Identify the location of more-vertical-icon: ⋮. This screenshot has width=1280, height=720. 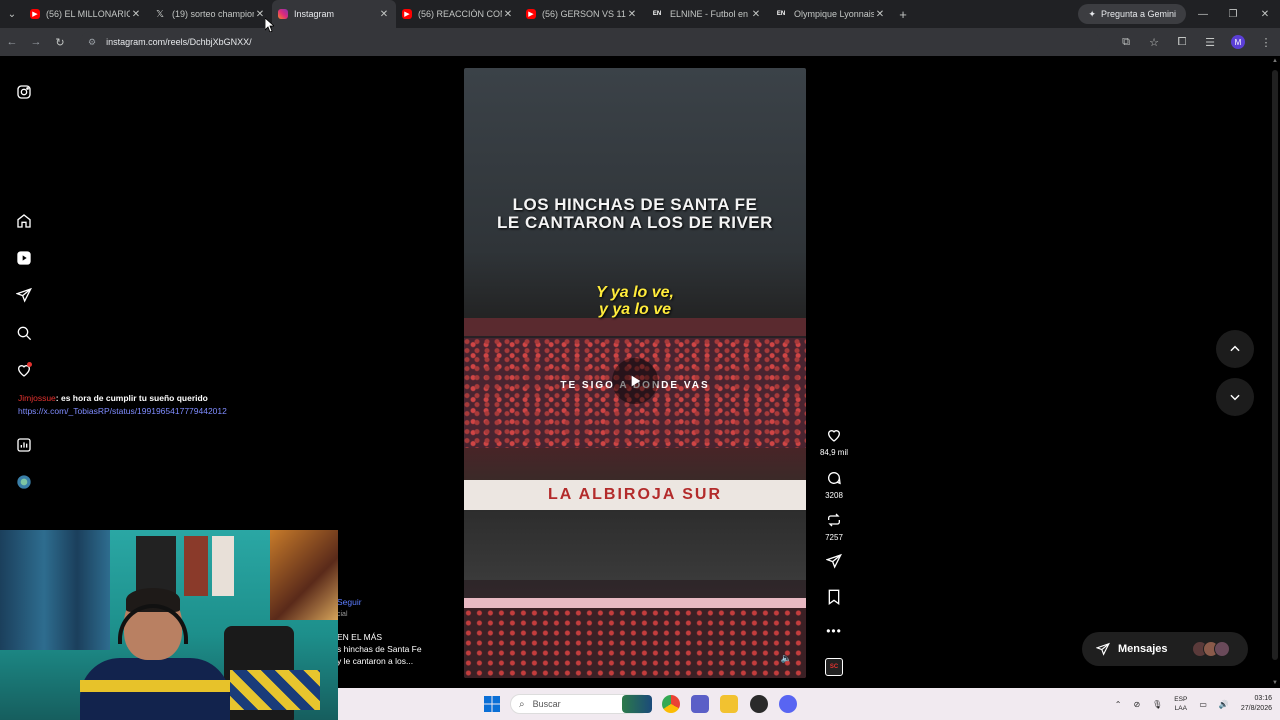
(1266, 42).